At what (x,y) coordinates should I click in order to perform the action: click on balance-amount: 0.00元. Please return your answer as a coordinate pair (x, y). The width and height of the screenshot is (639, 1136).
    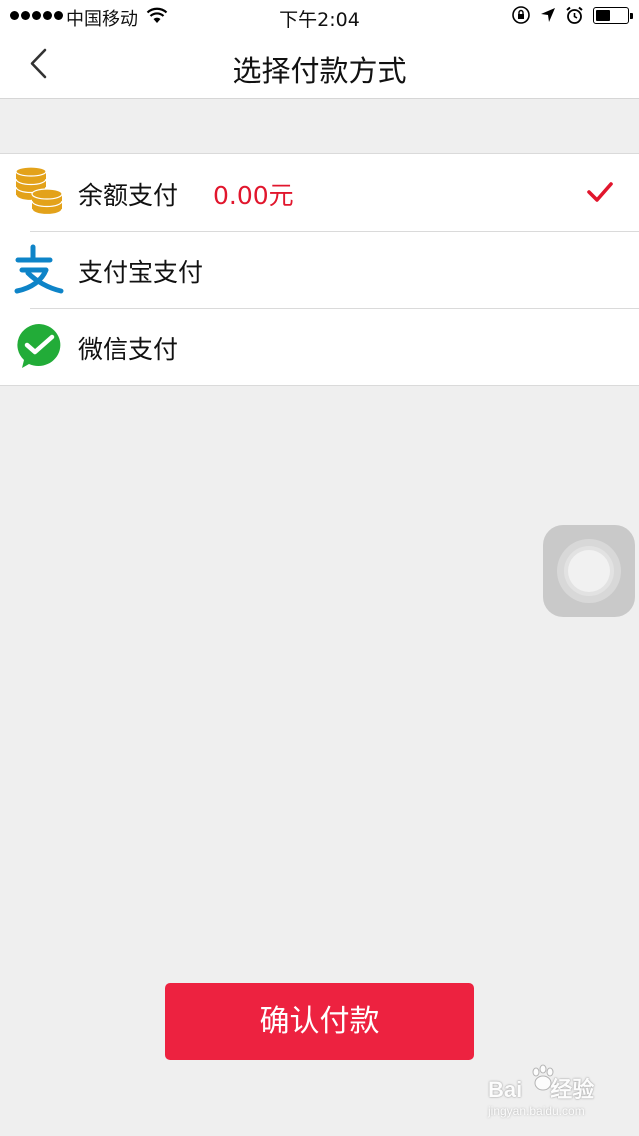
    Looking at the image, I should click on (253, 195).